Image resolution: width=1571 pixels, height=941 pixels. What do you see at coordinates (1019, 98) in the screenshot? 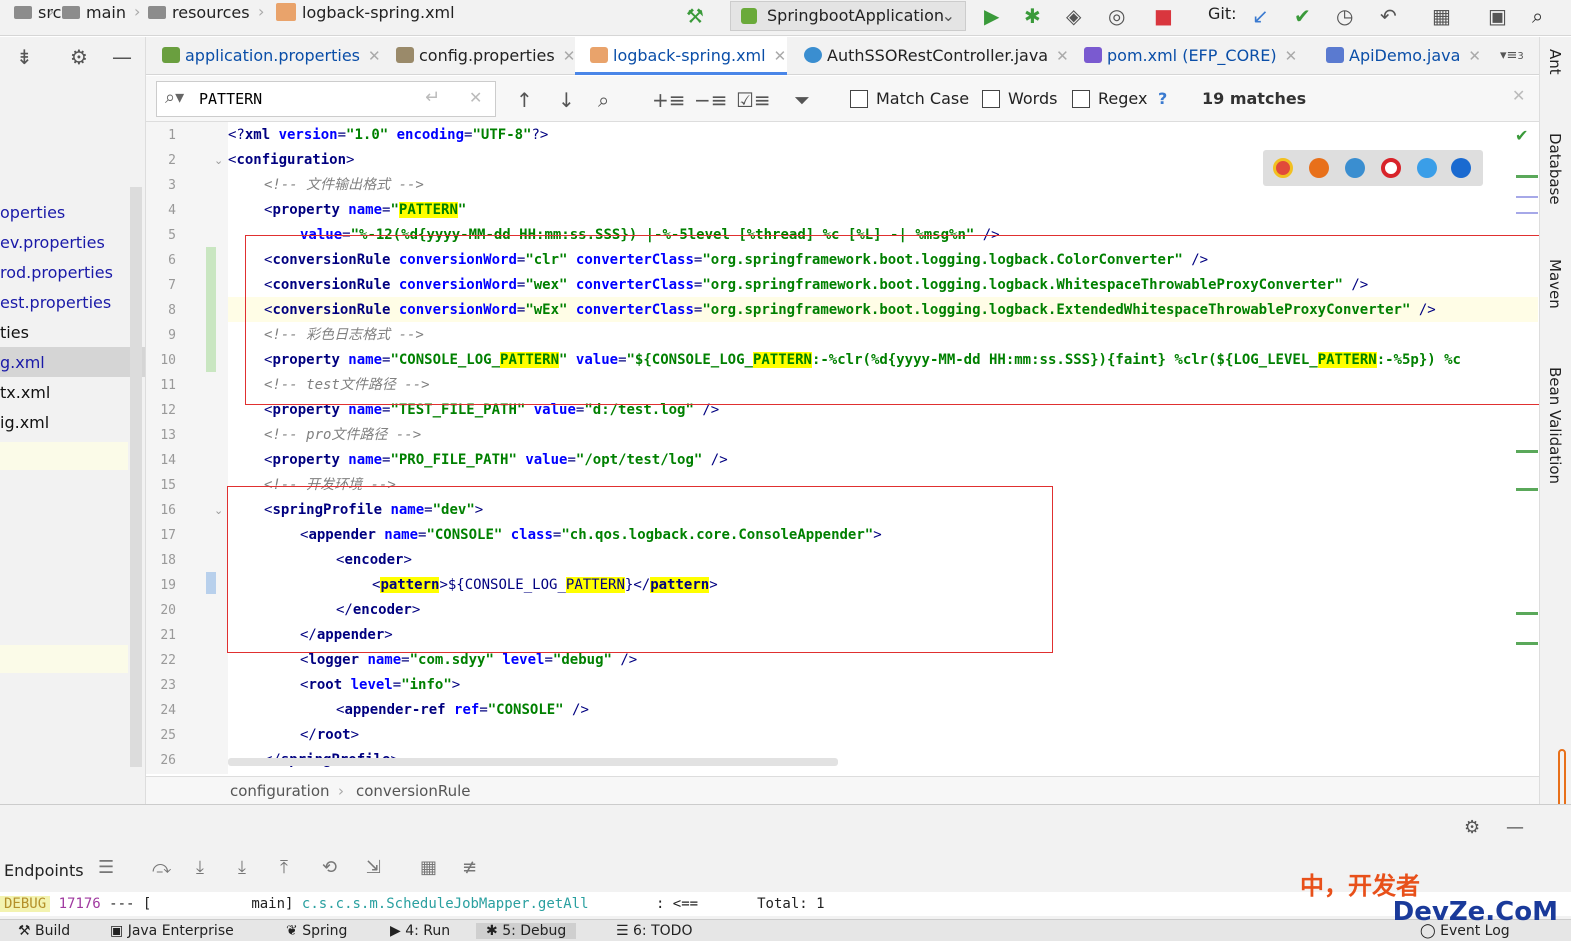
I see `words-checkbox: Words` at bounding box center [1019, 98].